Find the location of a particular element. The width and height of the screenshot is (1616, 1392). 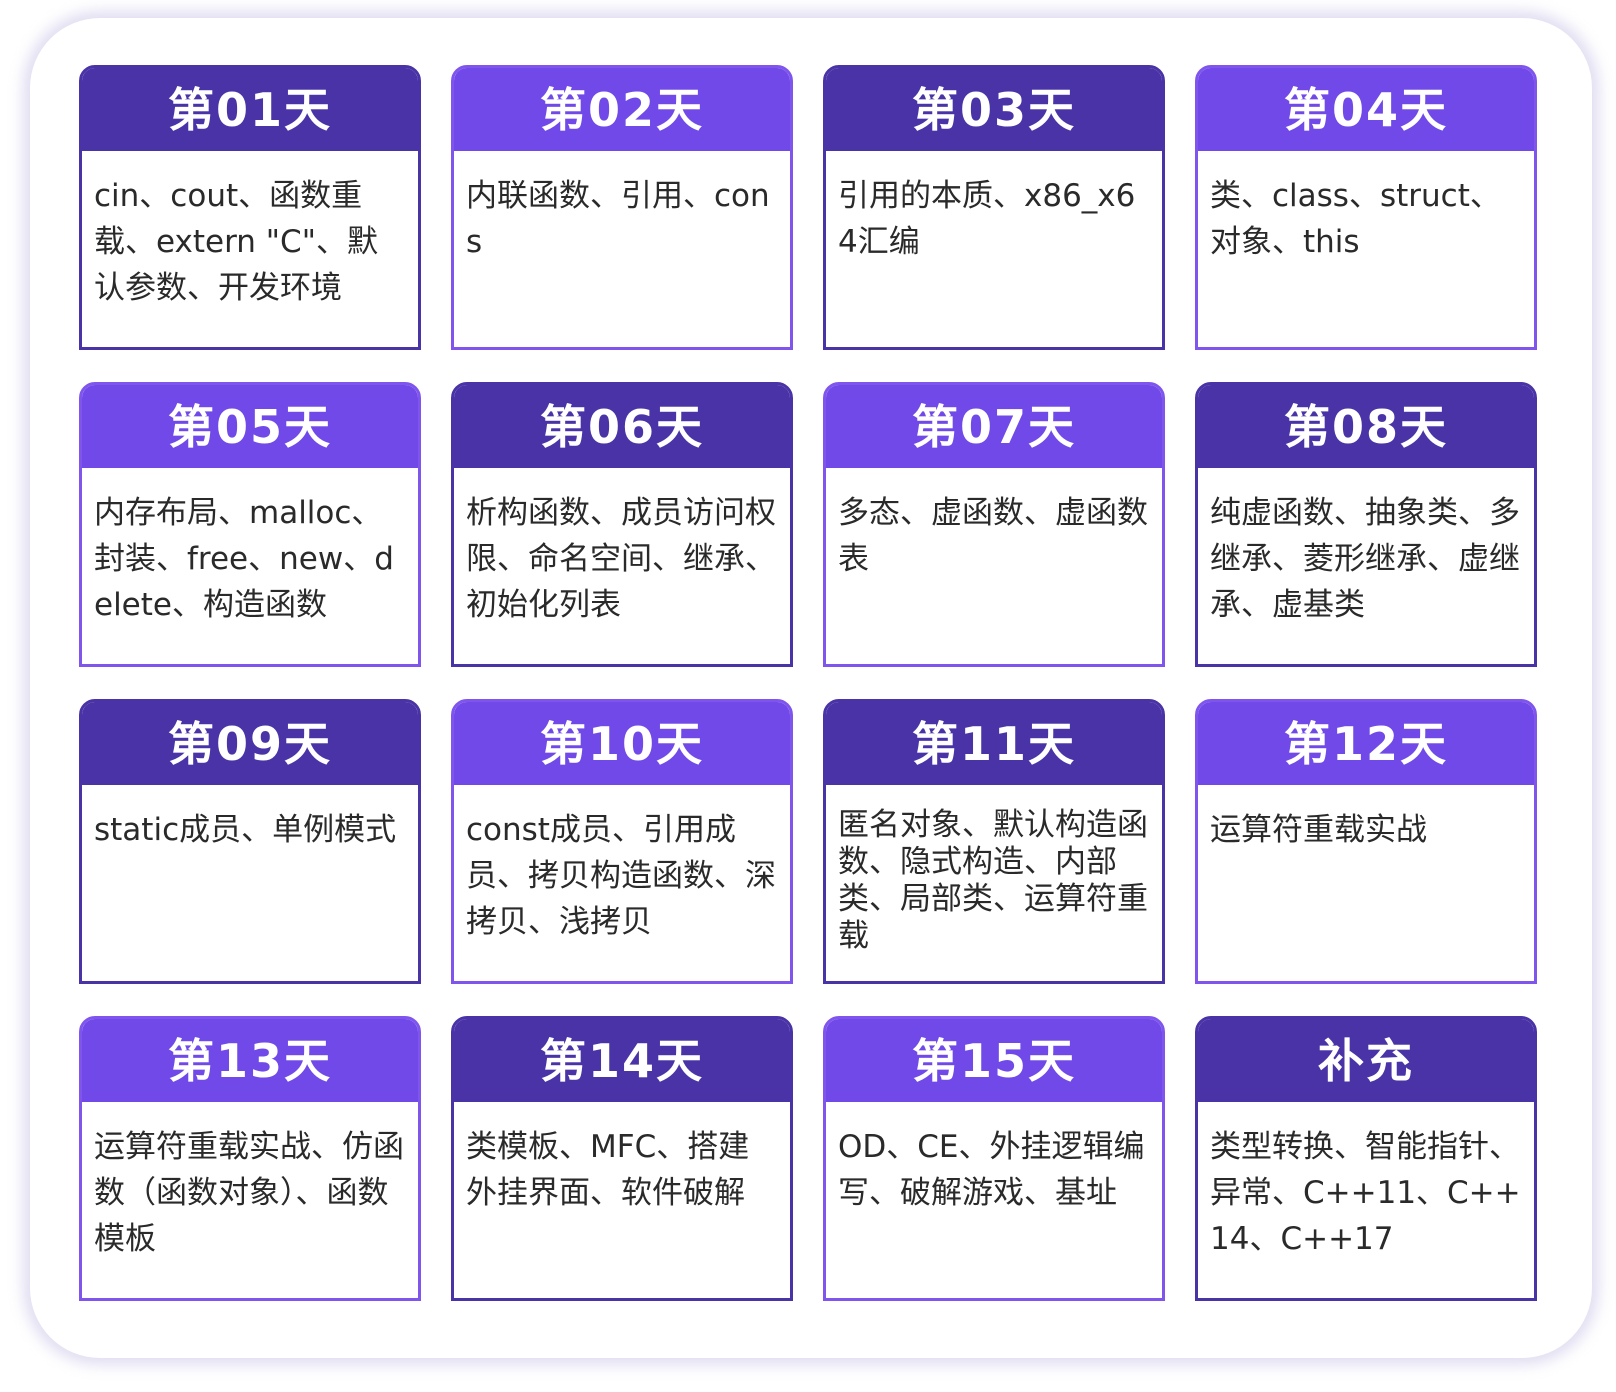

day-card-title: 第06天 is located at coordinates (621, 426).